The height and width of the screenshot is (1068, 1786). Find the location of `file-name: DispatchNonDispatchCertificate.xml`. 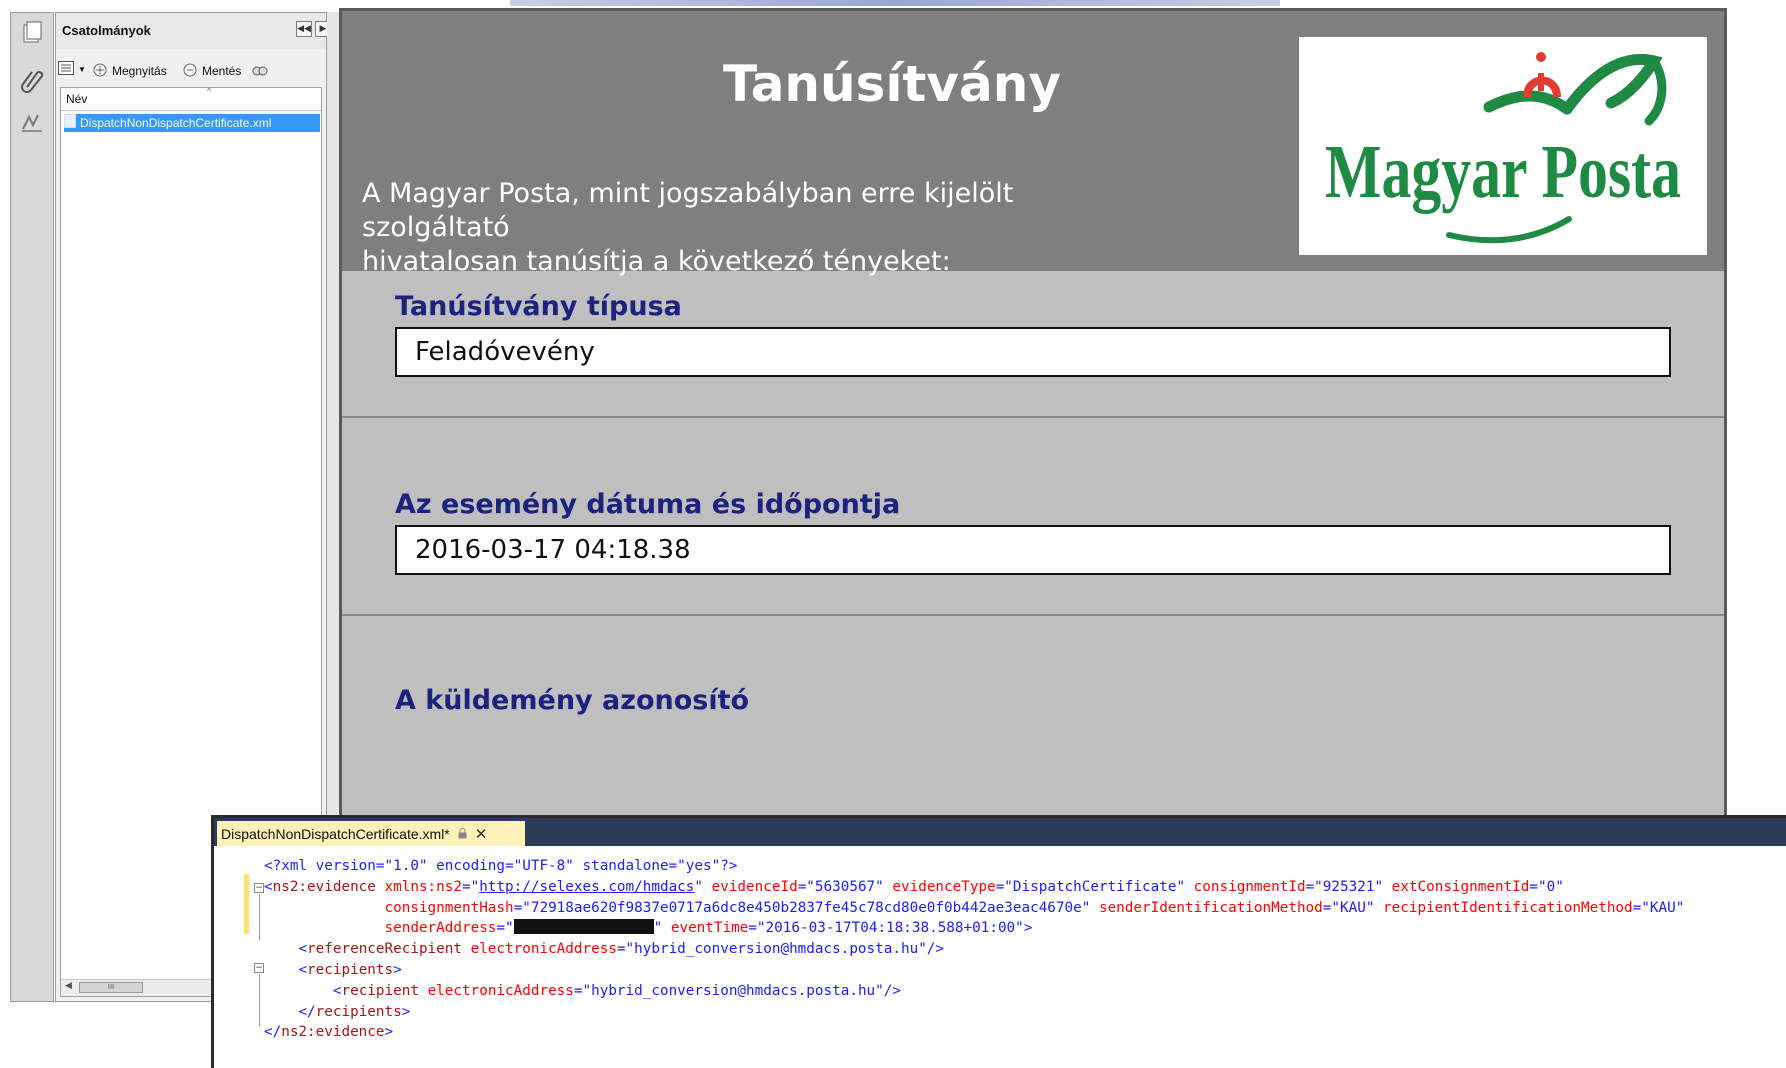

file-name: DispatchNonDispatchCertificate.xml is located at coordinates (176, 123).